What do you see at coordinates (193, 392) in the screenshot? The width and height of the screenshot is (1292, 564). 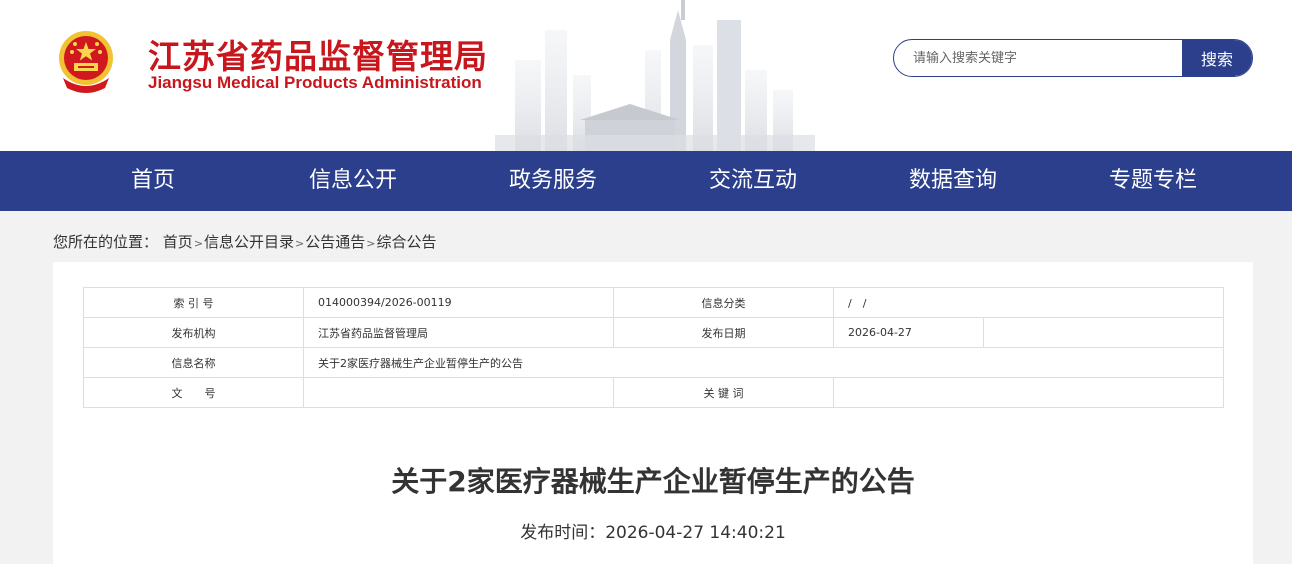 I see `document-number-label: 文 号` at bounding box center [193, 392].